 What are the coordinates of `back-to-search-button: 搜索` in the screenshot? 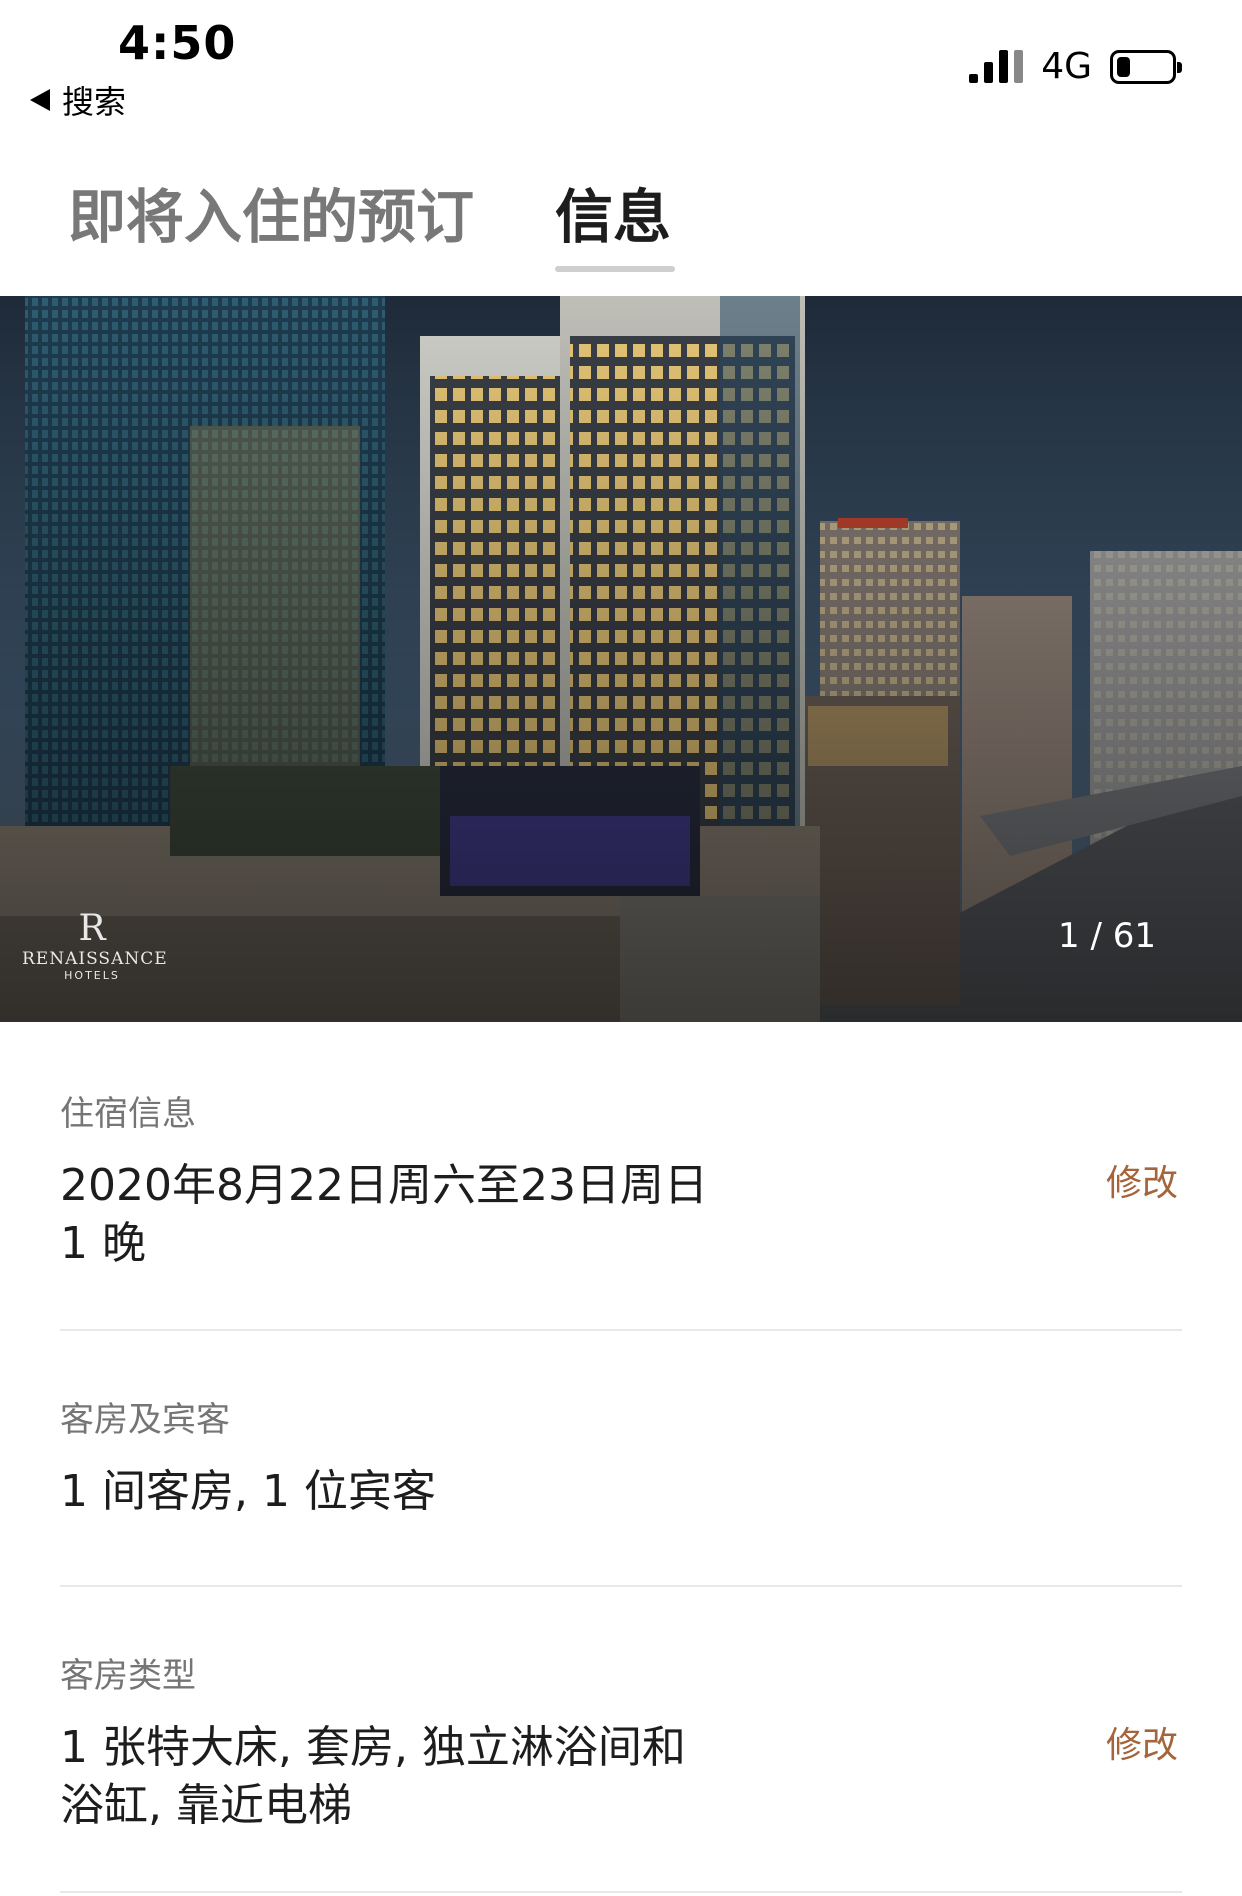 It's located at (78, 100).